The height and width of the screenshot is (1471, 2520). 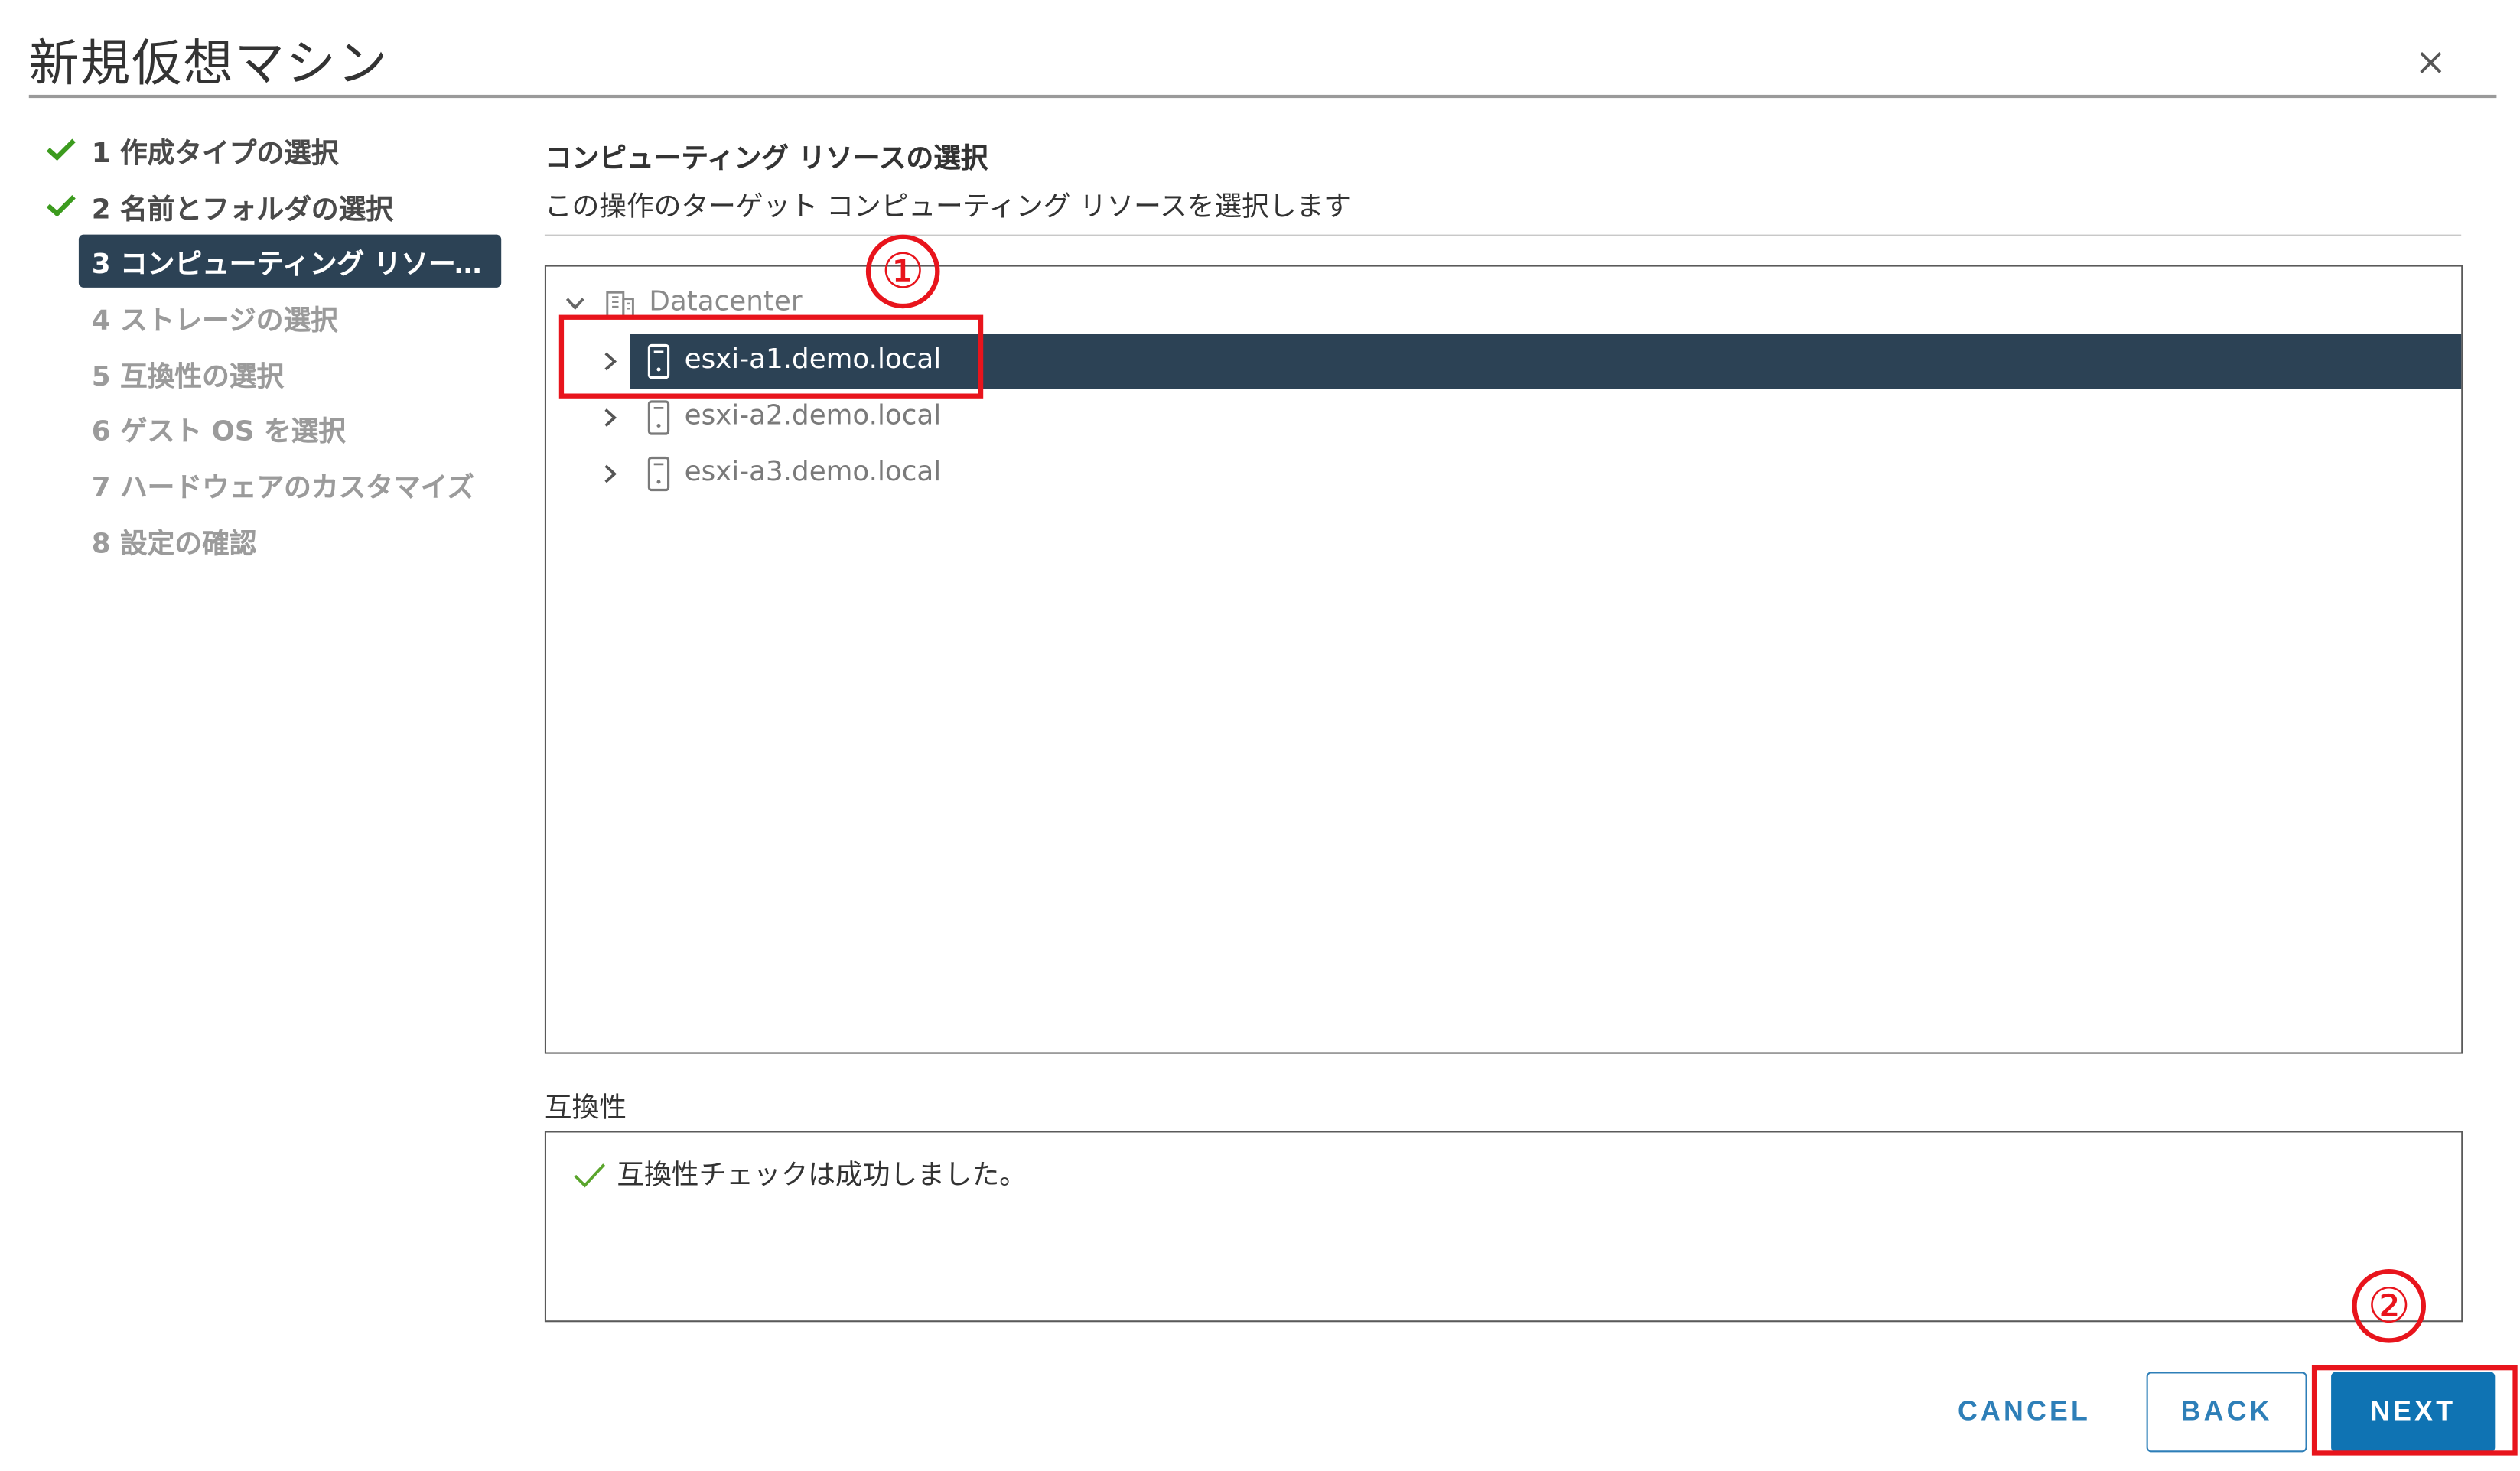 What do you see at coordinates (208, 64) in the screenshot?
I see `dialog-title: 新規仮想マシン` at bounding box center [208, 64].